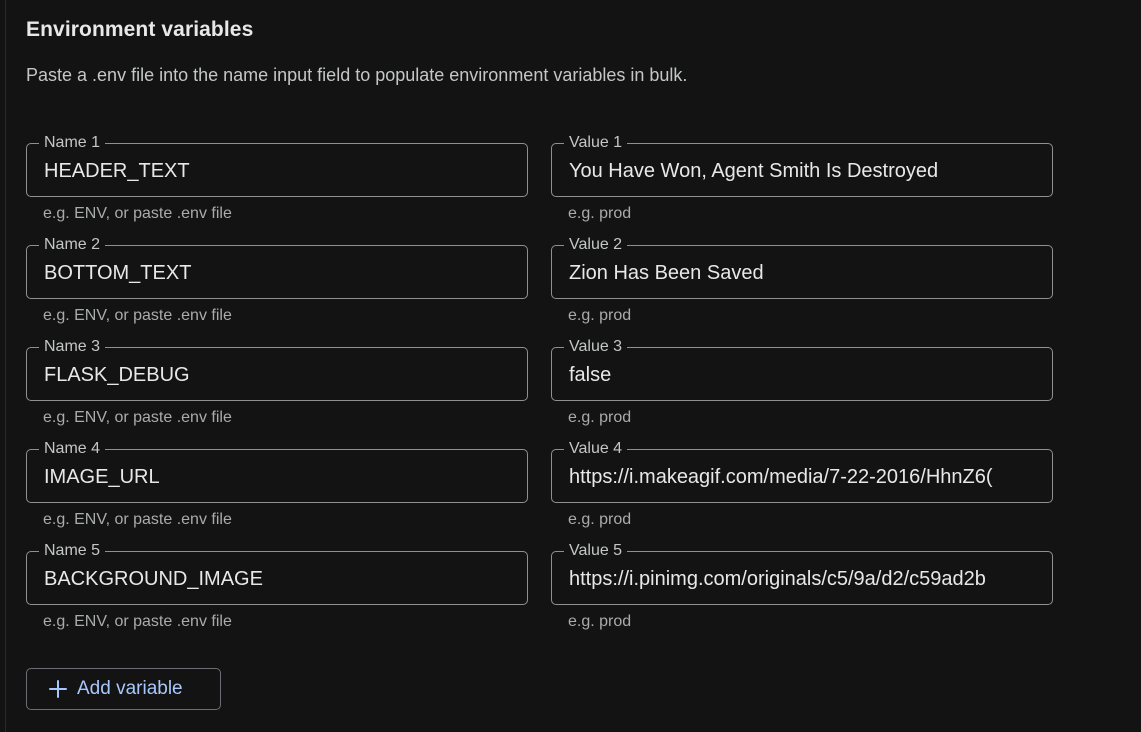  I want to click on panel-divider, so click(5, 366).